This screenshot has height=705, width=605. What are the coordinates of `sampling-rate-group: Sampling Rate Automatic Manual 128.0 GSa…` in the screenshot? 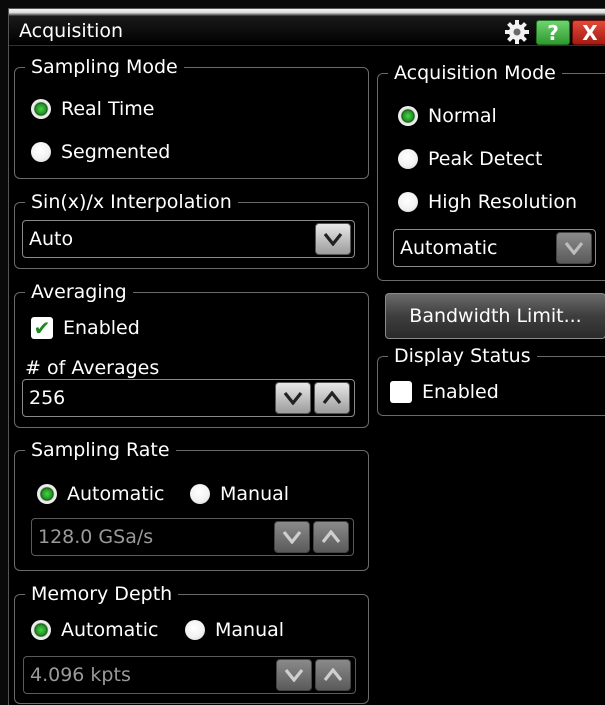 It's located at (191, 504).